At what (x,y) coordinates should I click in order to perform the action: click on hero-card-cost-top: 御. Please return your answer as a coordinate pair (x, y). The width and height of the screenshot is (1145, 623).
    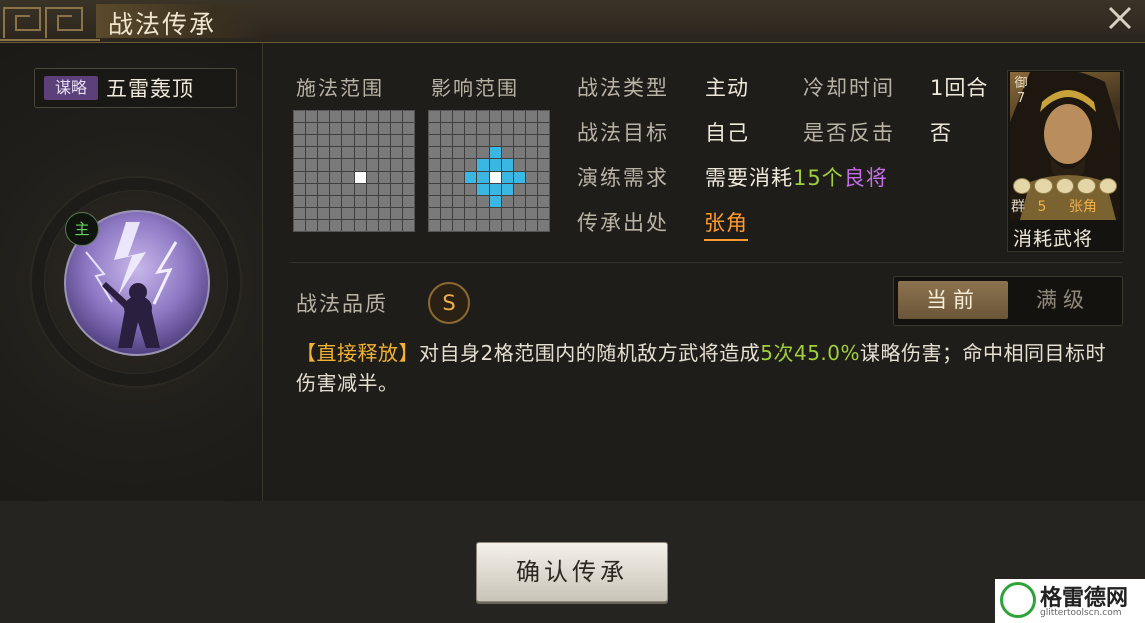
    Looking at the image, I should click on (1021, 83).